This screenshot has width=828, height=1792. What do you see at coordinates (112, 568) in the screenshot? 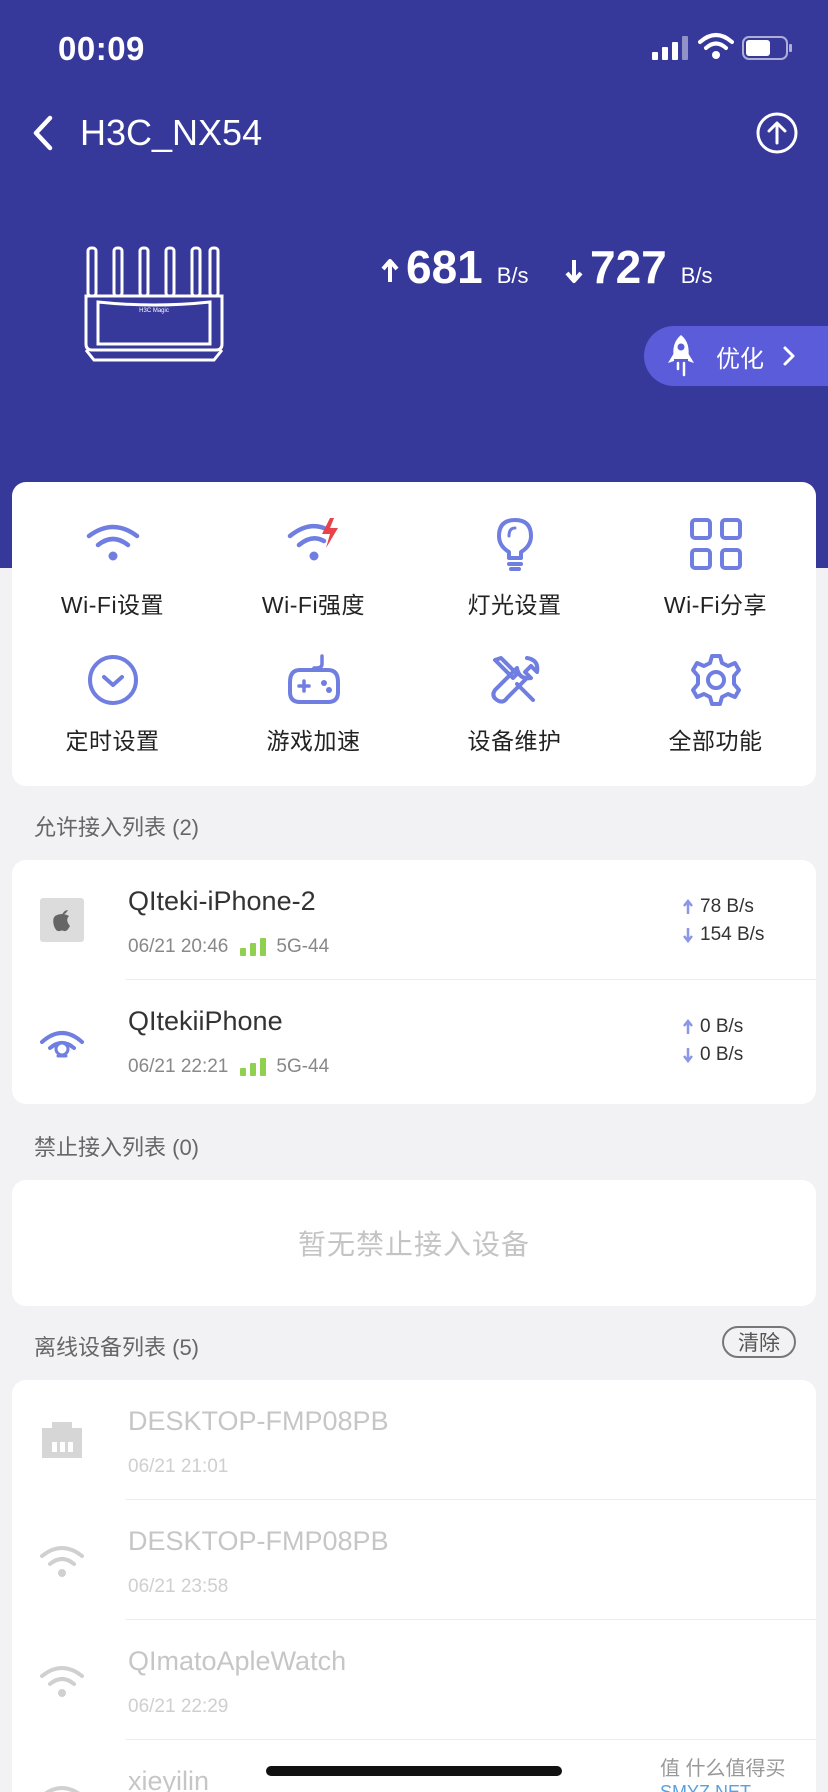
I see `wifi-settings-button: Wi-Fi设置` at bounding box center [112, 568].